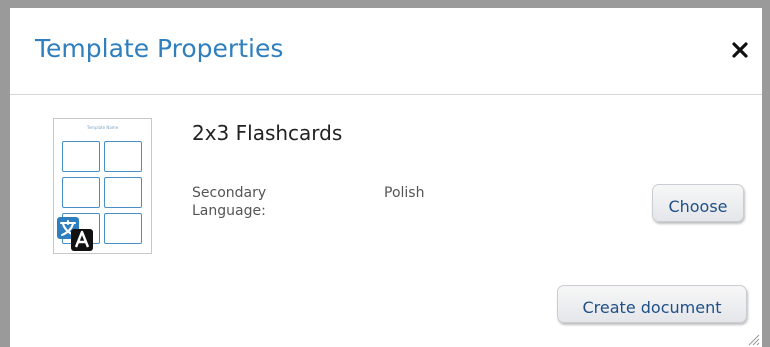  What do you see at coordinates (753, 338) in the screenshot?
I see `resize-handle` at bounding box center [753, 338].